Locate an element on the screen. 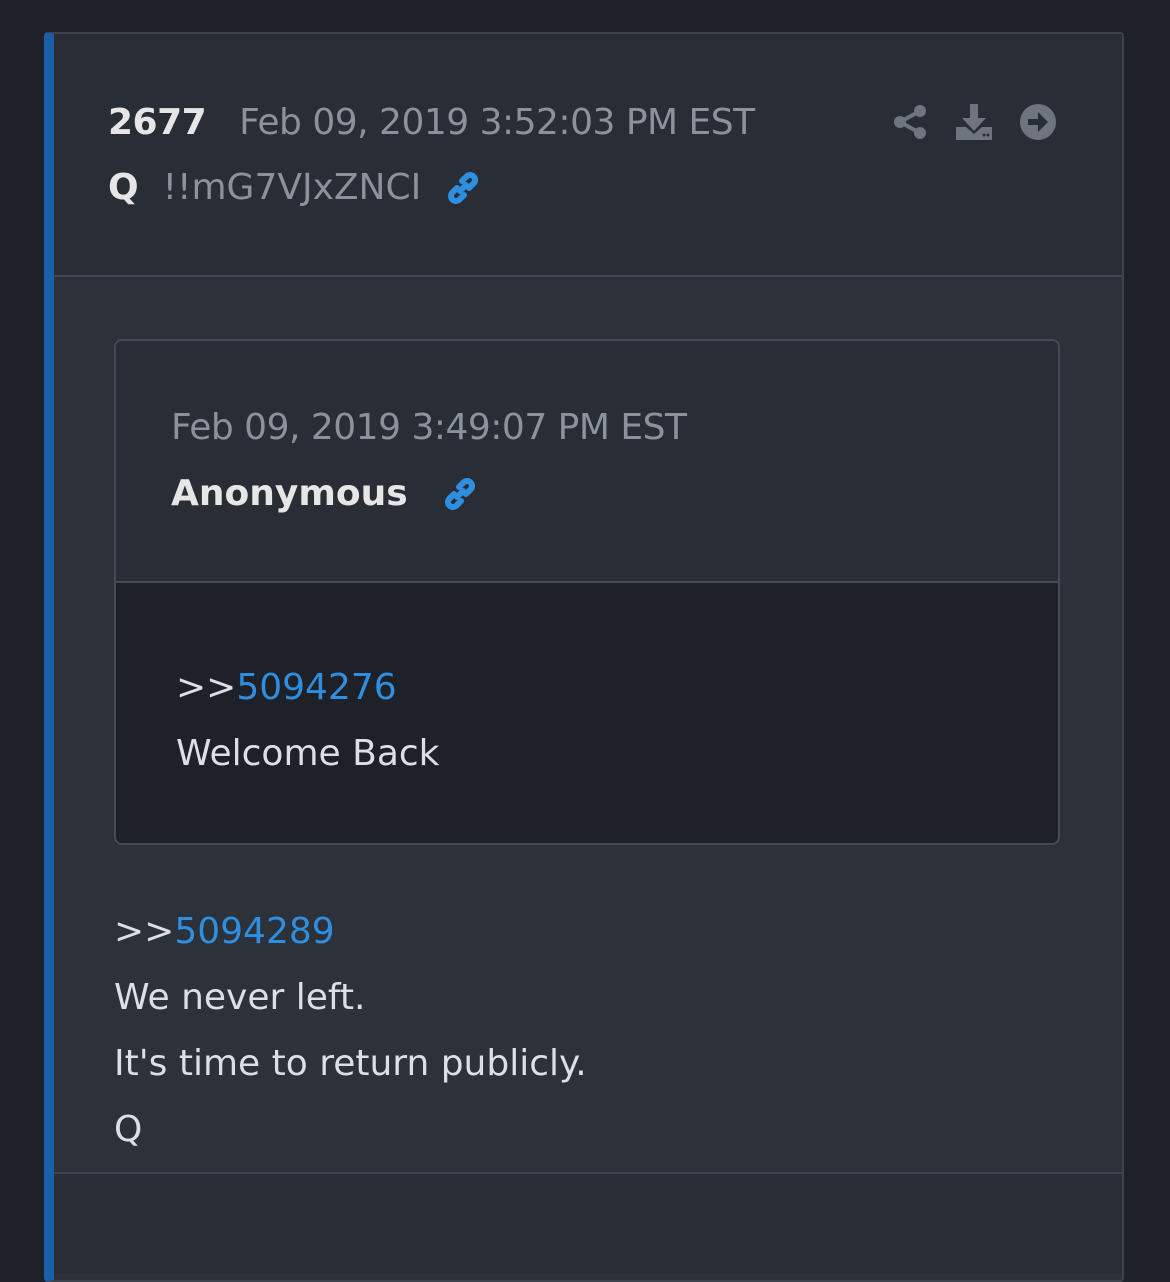 Image resolution: width=1170 pixels, height=1282 pixels. post-actions is located at coordinates (974, 122).